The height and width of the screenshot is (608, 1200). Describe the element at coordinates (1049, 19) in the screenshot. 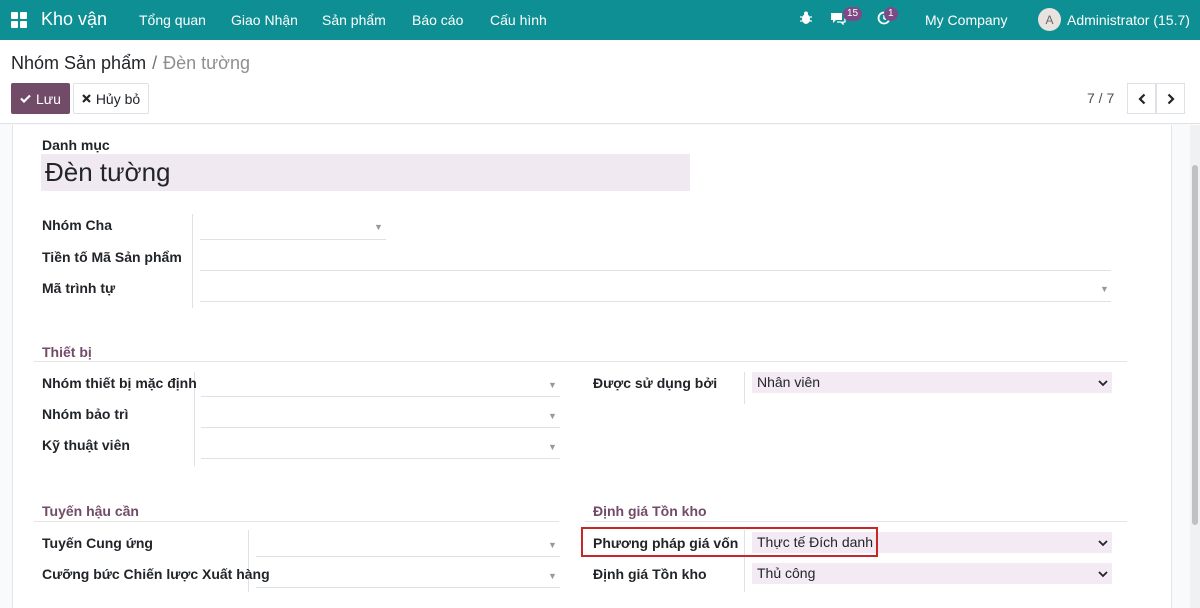

I see `avatar: A` at that location.